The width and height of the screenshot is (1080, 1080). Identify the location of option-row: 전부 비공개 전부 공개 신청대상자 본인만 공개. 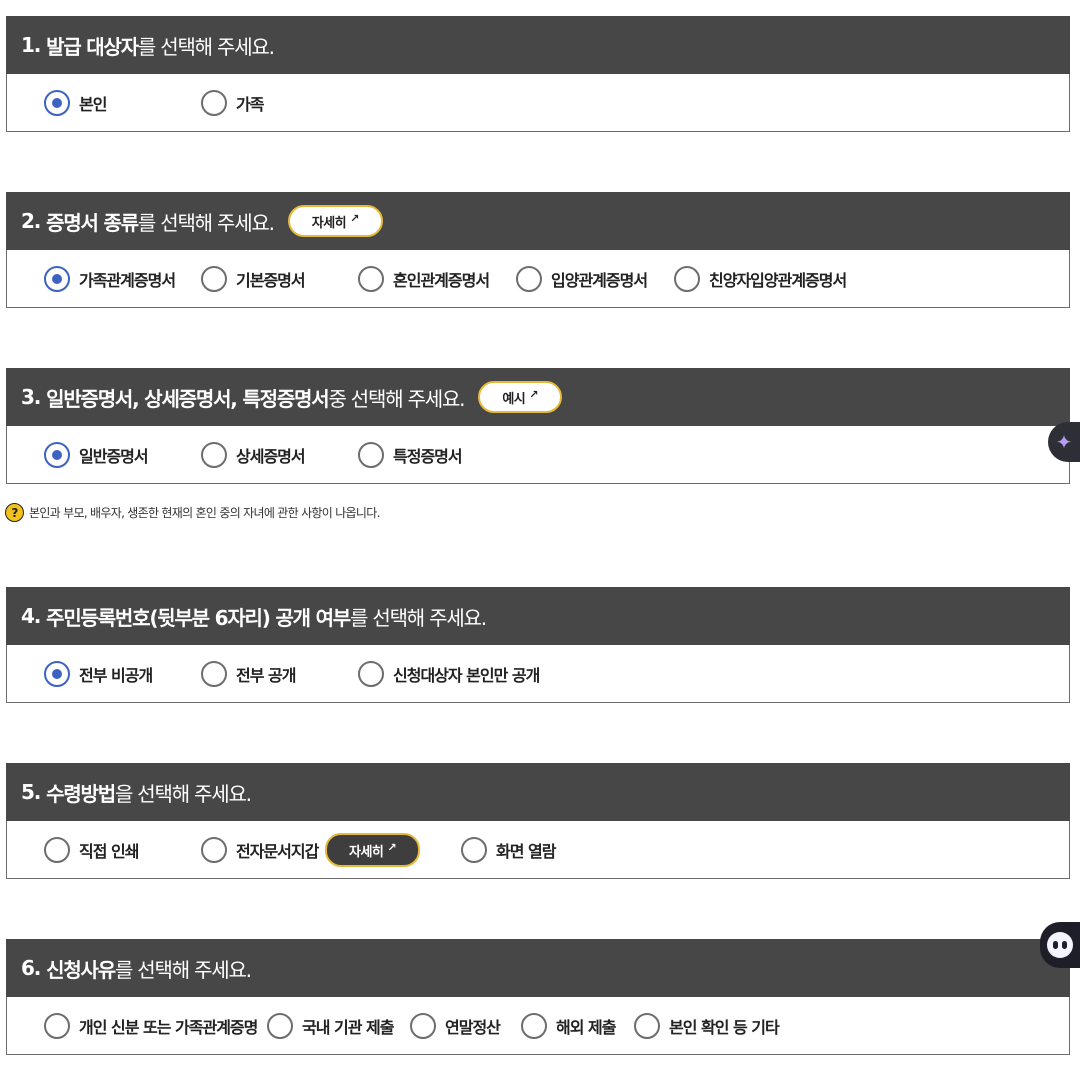
(538, 674).